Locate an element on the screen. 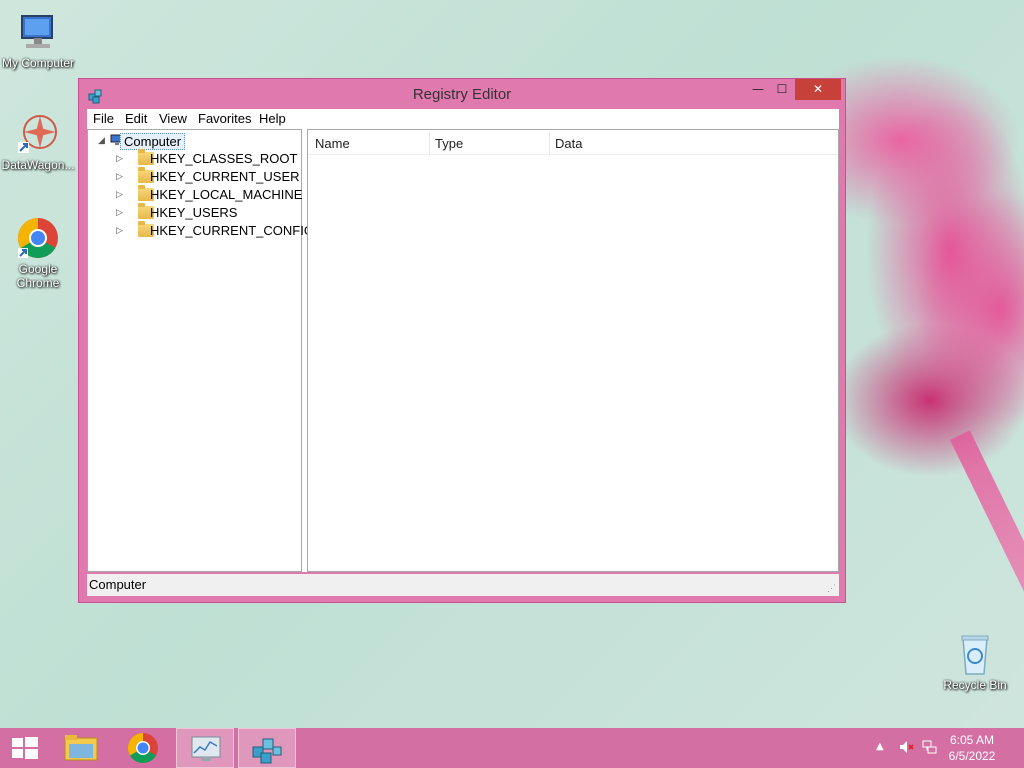  column-header-data: Data is located at coordinates (568, 143).